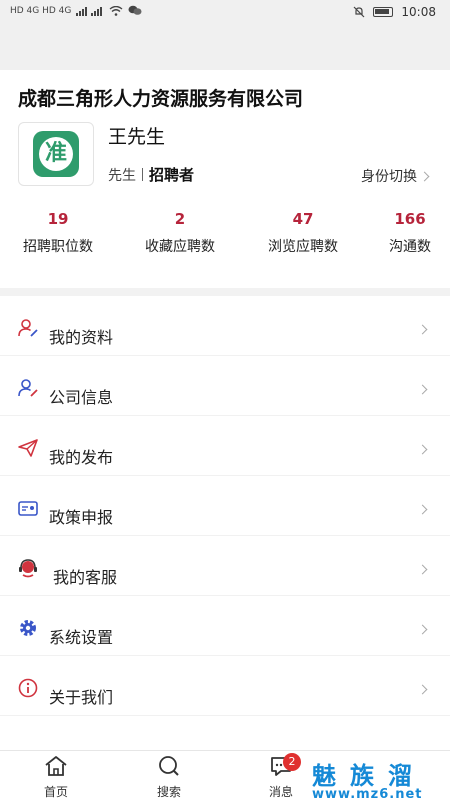 This screenshot has width=450, height=800. Describe the element at coordinates (41, 10) in the screenshot. I see `network-text: HD 4G HD 4G` at that location.